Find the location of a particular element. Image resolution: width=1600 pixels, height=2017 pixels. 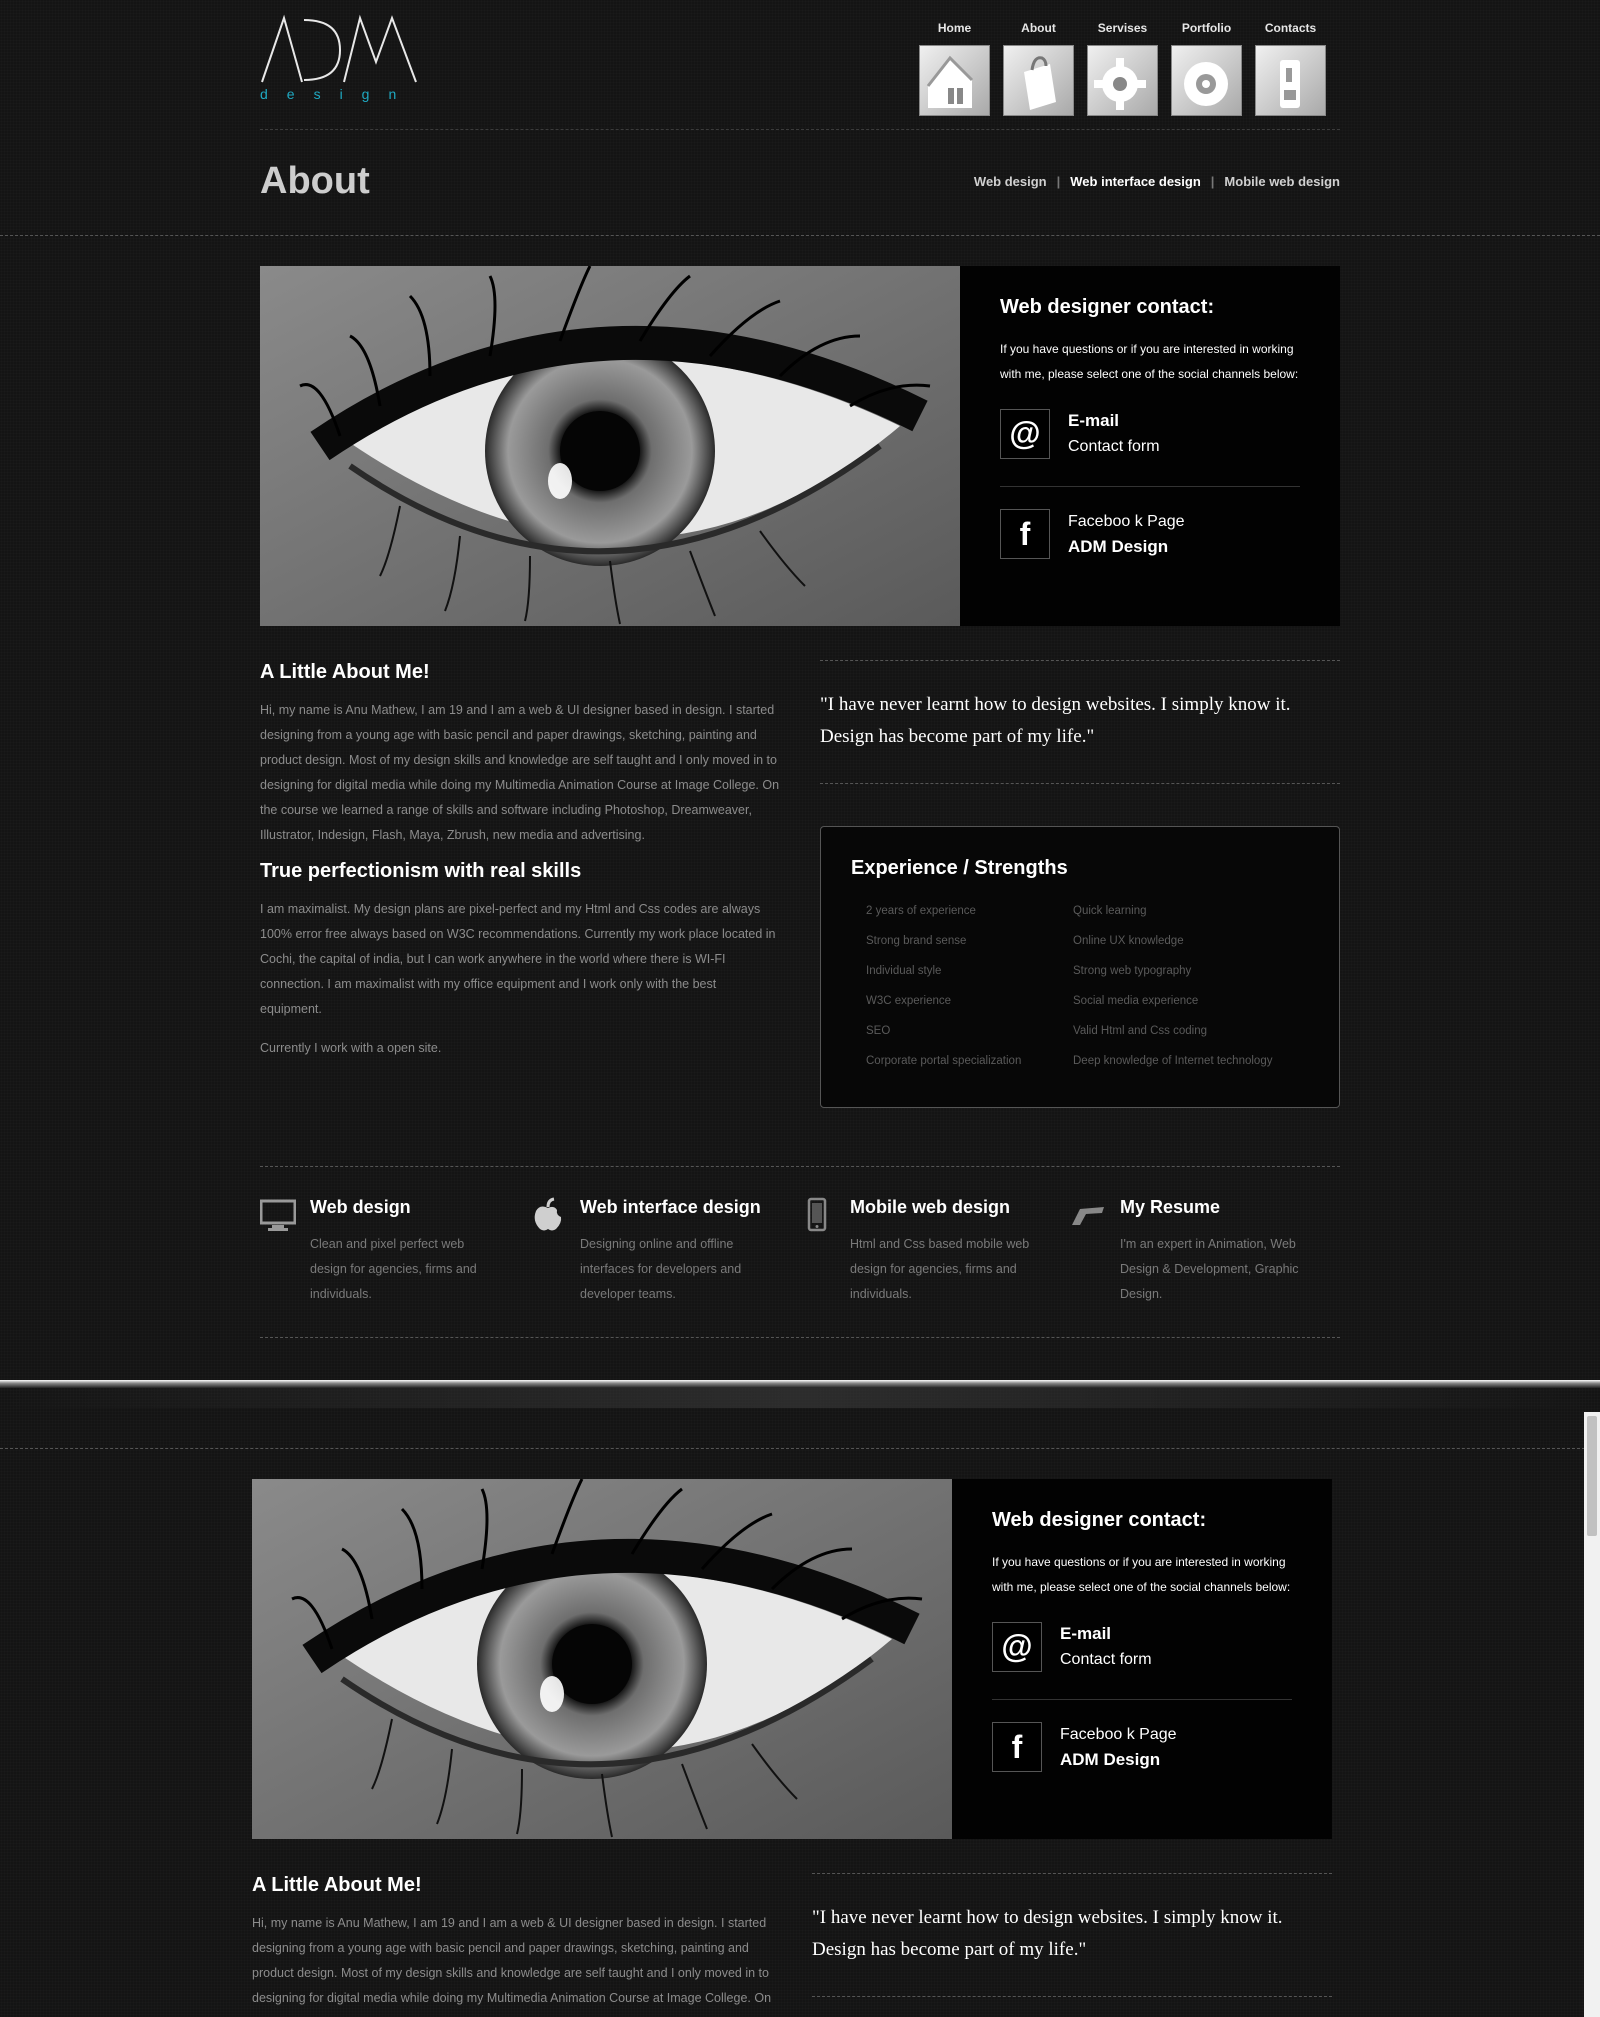

subnav-web-interface-design: Web interface design is located at coordinates (1135, 181).